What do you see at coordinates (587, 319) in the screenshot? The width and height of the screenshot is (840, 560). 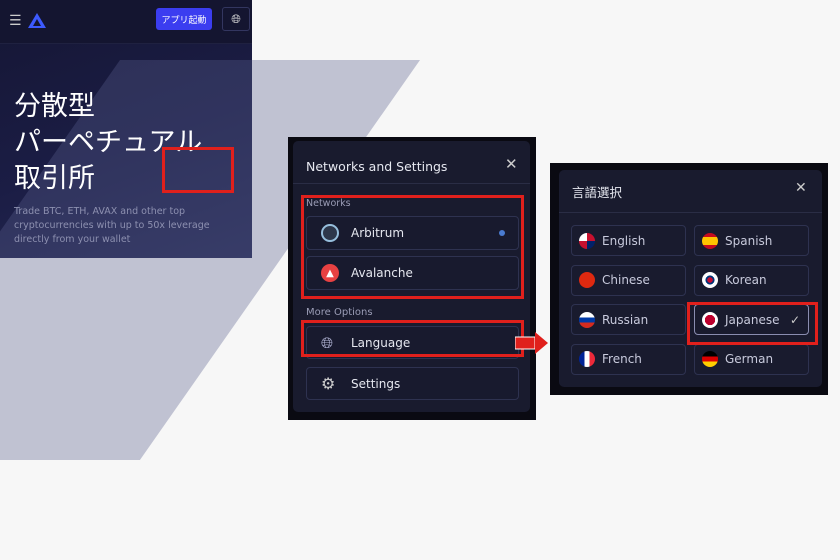 I see `russian-flag-icon` at bounding box center [587, 319].